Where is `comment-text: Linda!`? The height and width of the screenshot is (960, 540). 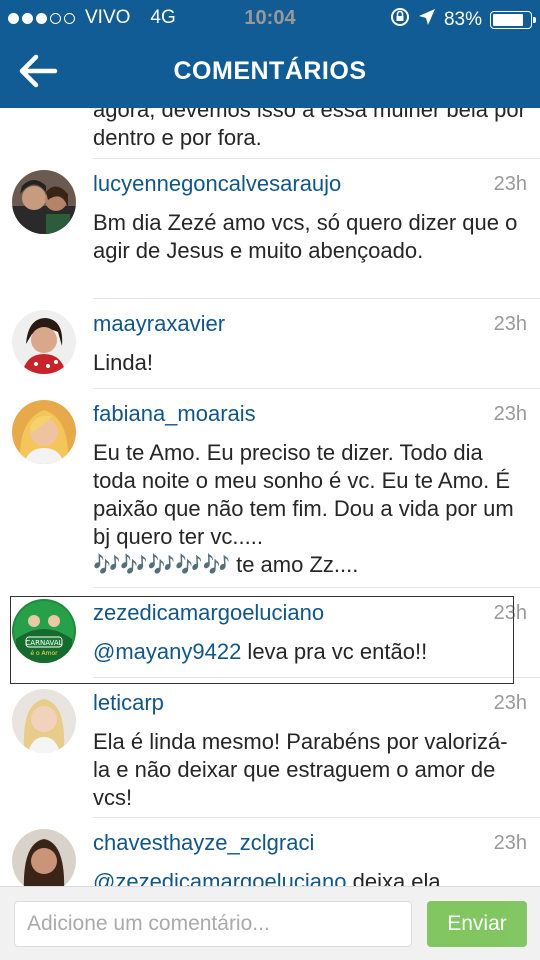 comment-text: Linda! is located at coordinates (123, 362).